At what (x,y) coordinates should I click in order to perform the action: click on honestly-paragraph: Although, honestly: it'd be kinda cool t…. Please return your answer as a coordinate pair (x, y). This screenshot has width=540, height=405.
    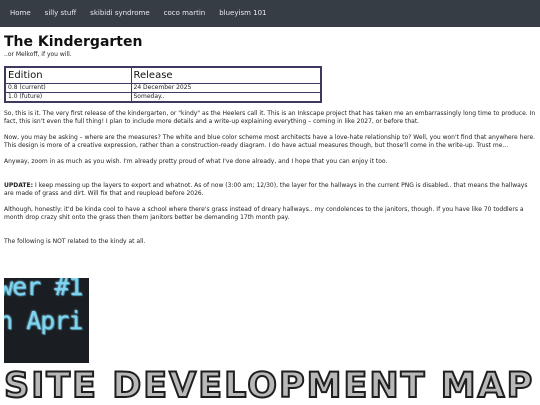
    Looking at the image, I should click on (264, 213).